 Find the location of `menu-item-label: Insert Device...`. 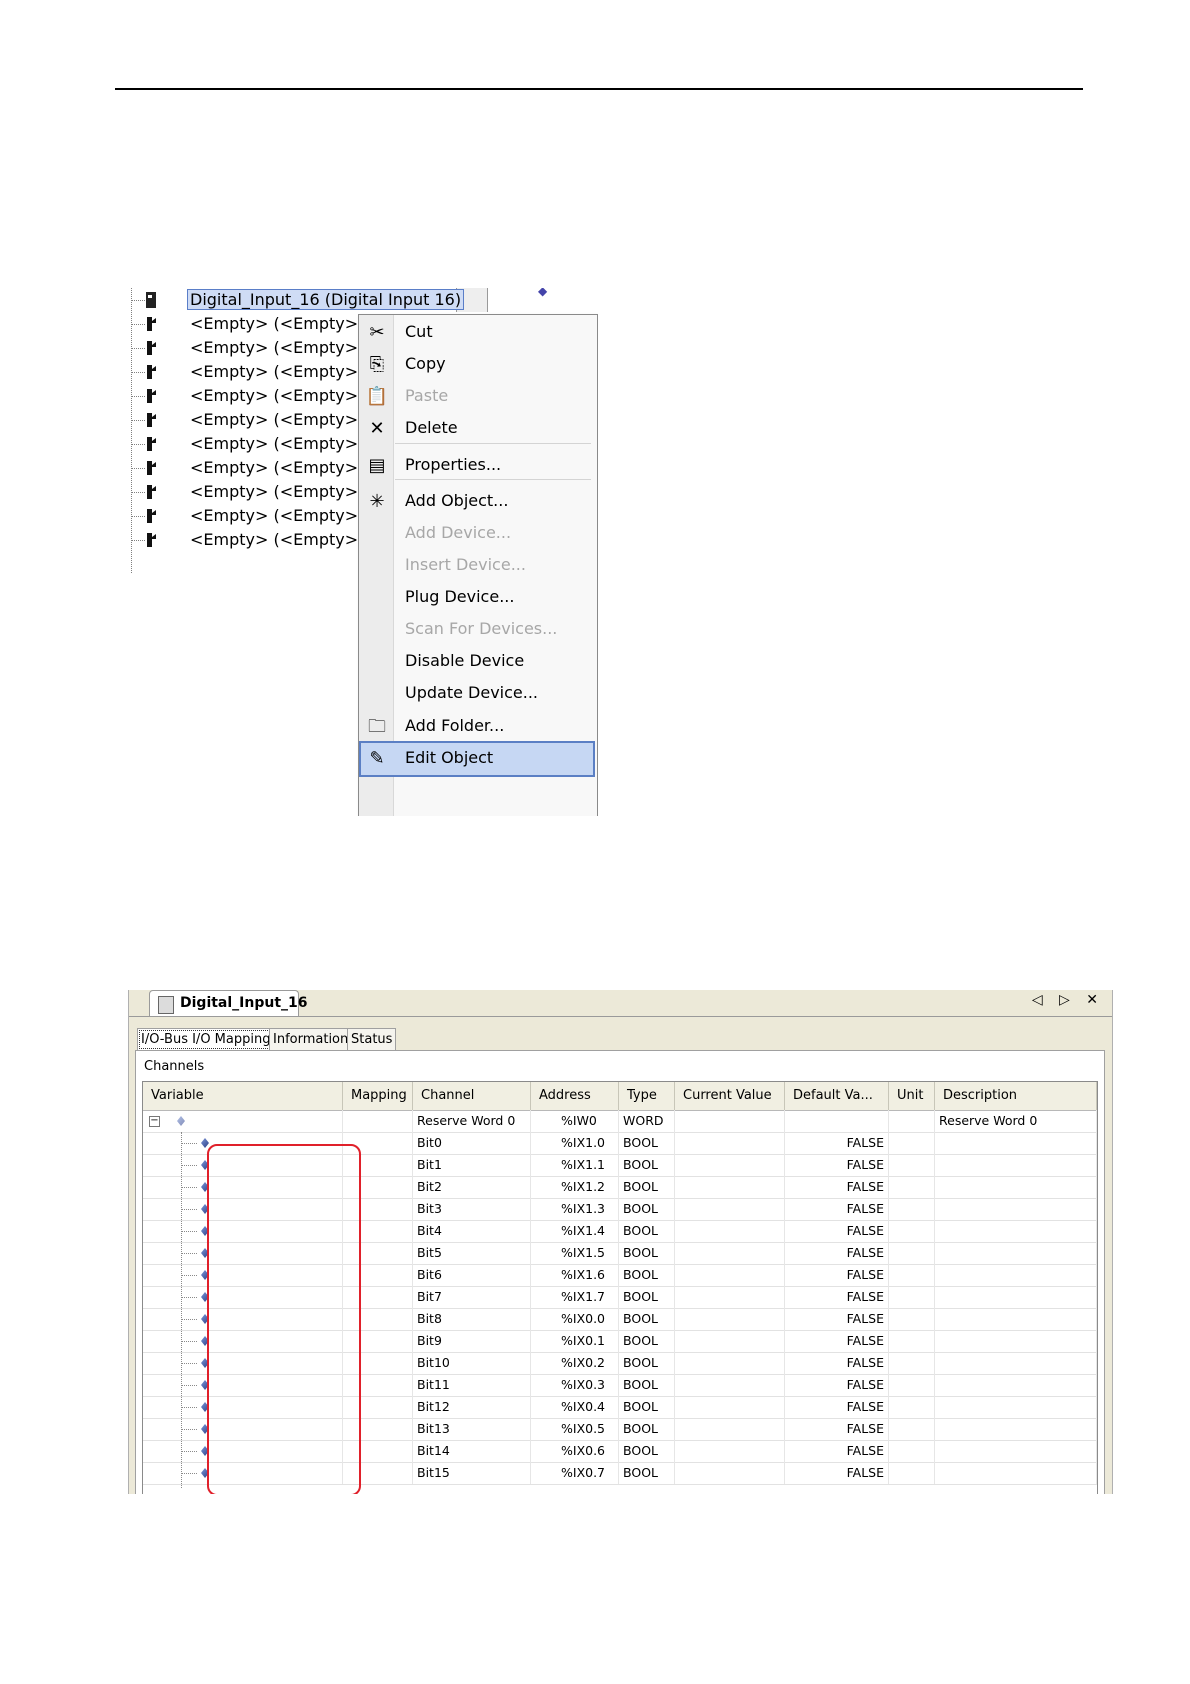

menu-item-label: Insert Device... is located at coordinates (465, 564).